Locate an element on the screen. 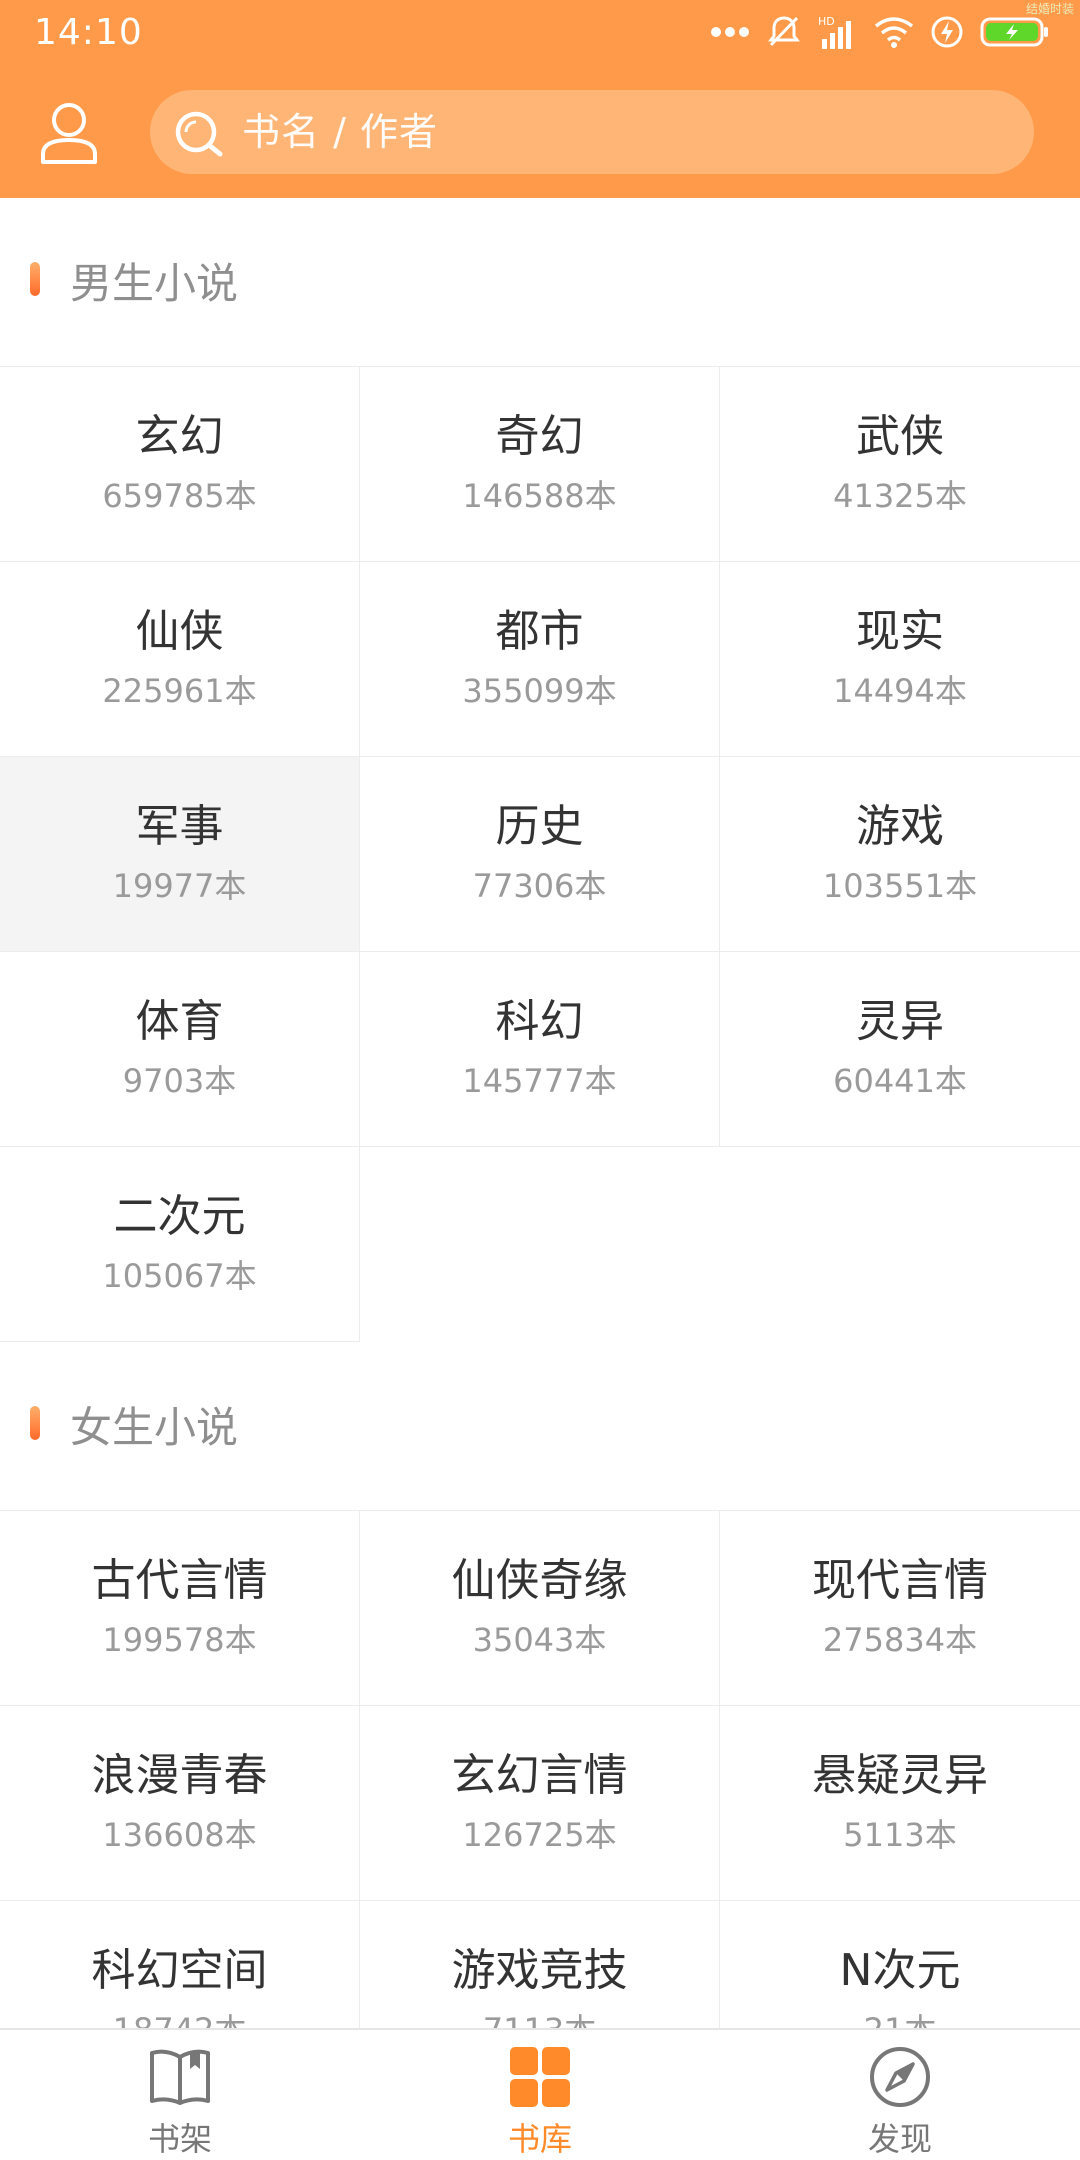 This screenshot has width=1080, height=2160. category-cell: 奇幻 146588本 is located at coordinates (540, 464).